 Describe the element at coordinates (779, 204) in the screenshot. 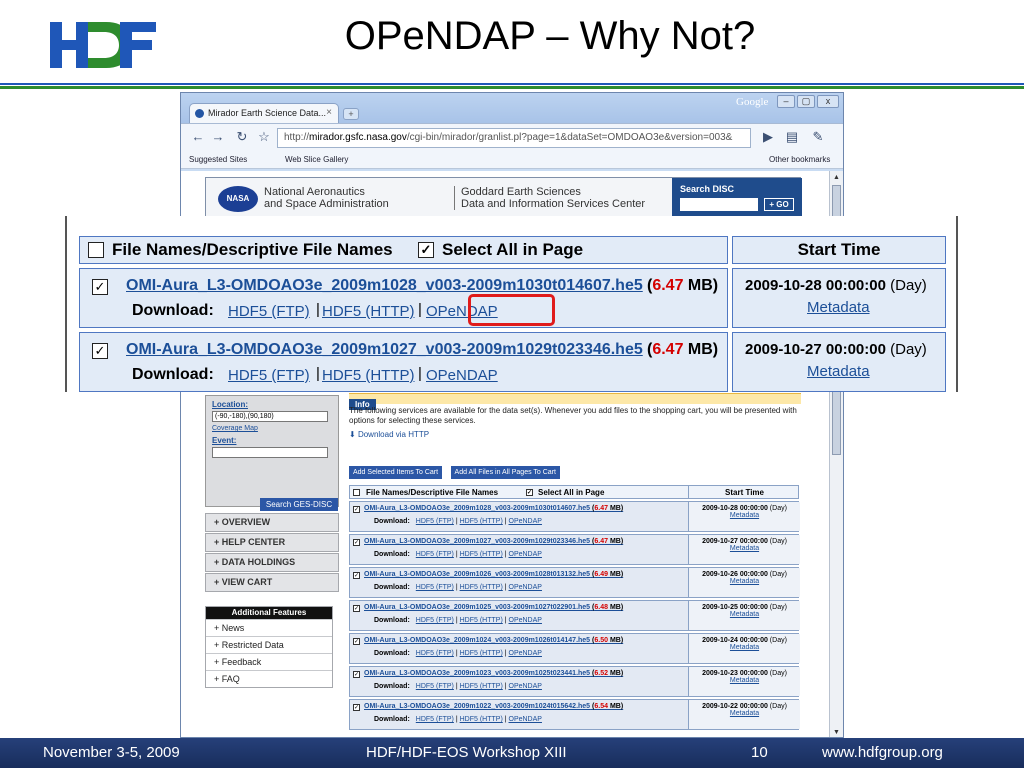

I see `search-go-button: + GO` at that location.